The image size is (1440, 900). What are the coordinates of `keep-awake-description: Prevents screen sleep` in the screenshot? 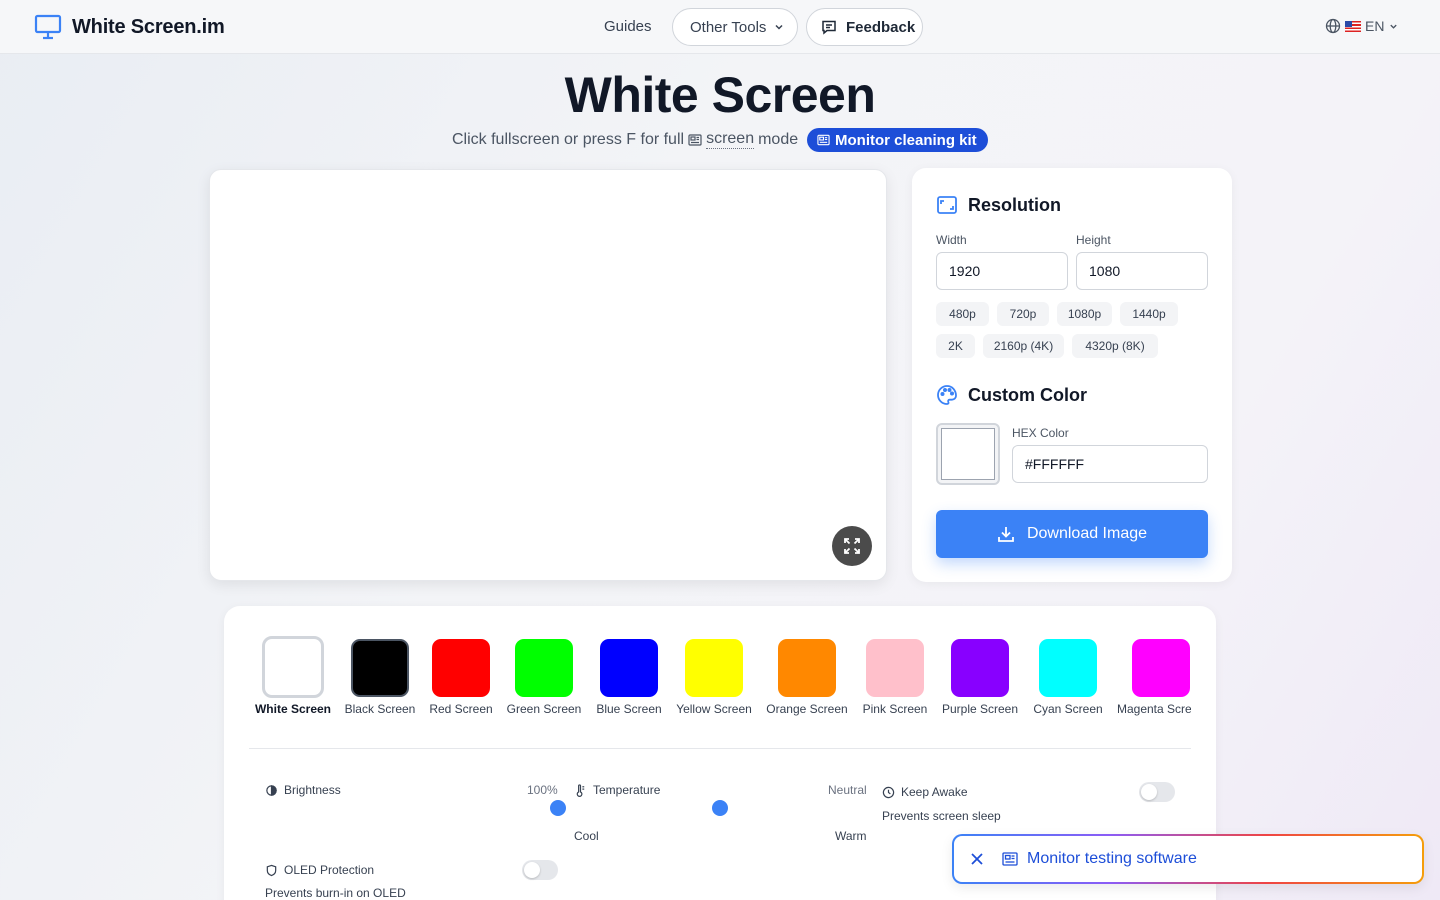 It's located at (941, 816).